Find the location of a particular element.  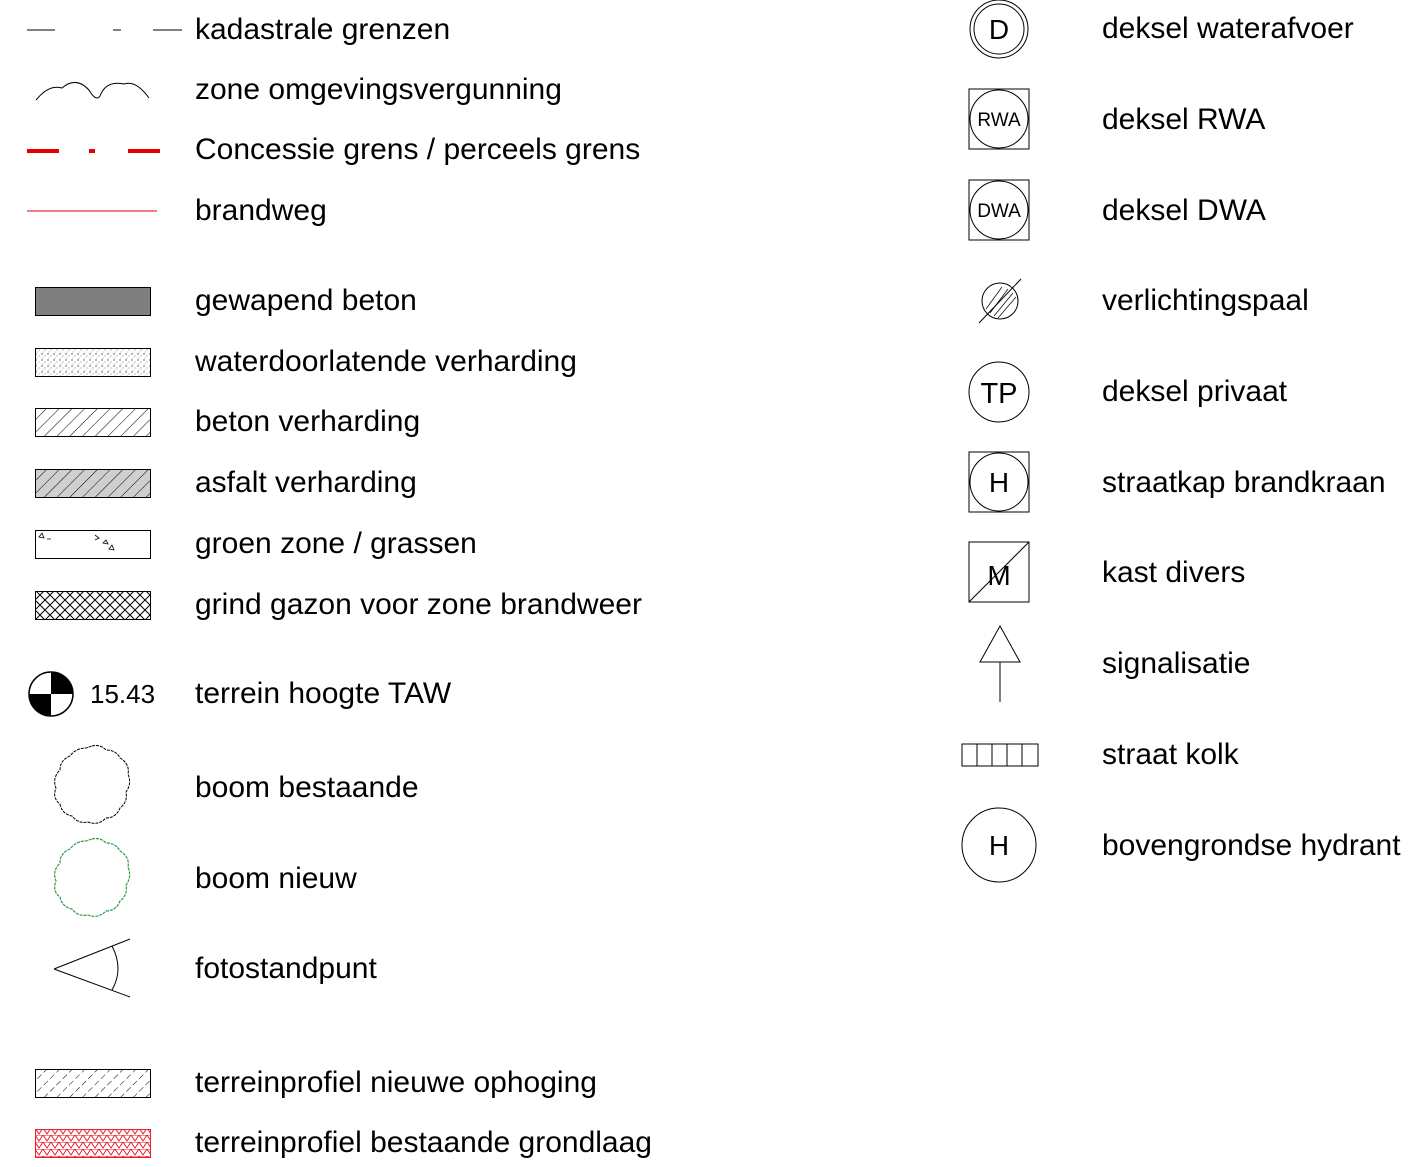

legend-label: deksel privaat is located at coordinates (1195, 391).